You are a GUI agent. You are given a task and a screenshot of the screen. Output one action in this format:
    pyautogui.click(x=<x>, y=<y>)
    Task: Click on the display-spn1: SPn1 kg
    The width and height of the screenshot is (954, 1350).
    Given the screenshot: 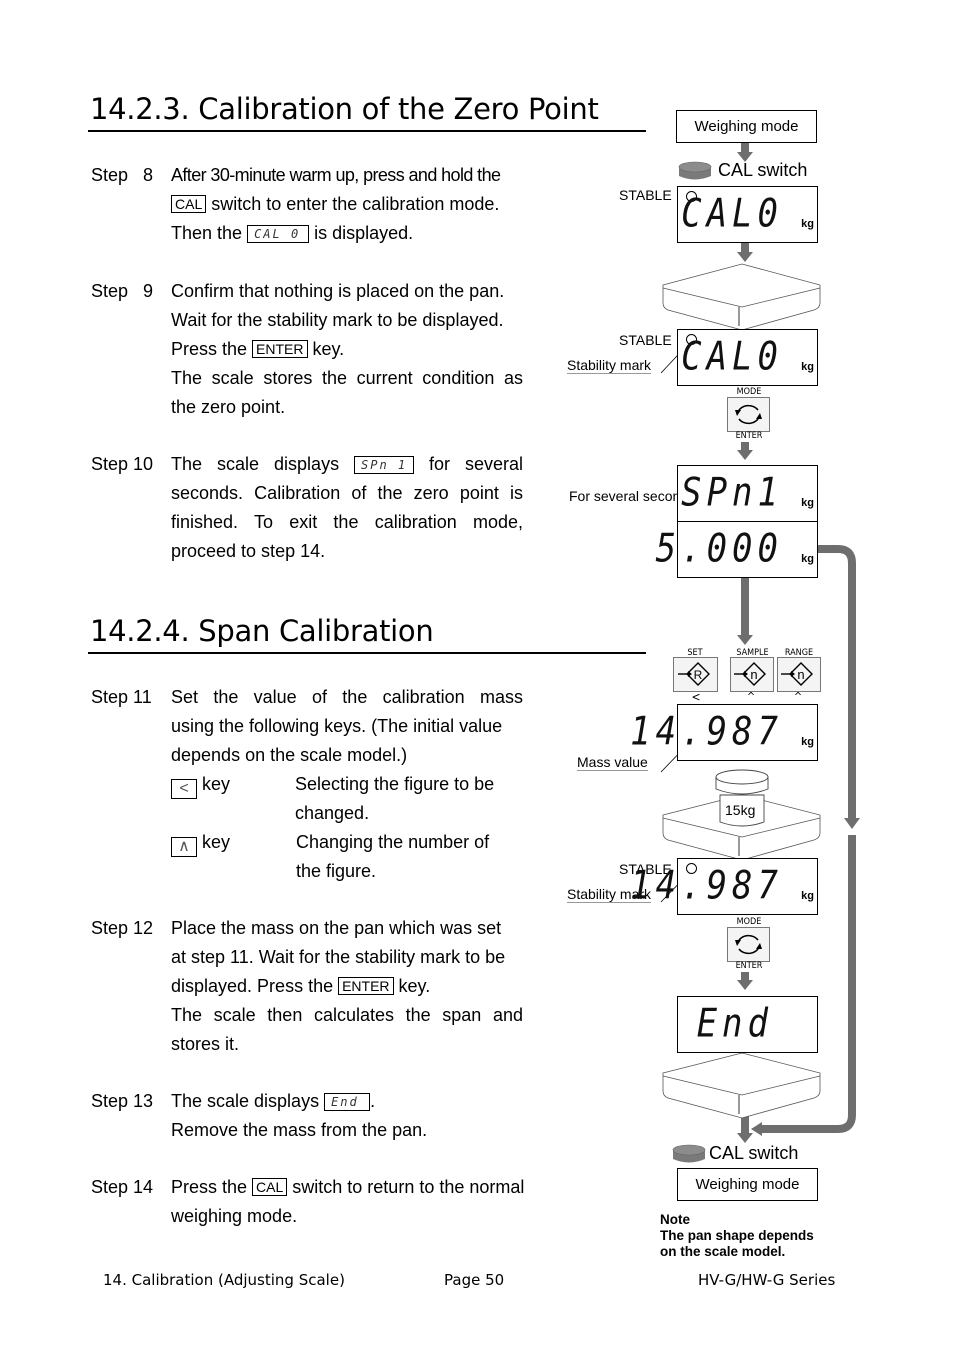 What is the action you would take?
    pyautogui.click(x=747, y=493)
    